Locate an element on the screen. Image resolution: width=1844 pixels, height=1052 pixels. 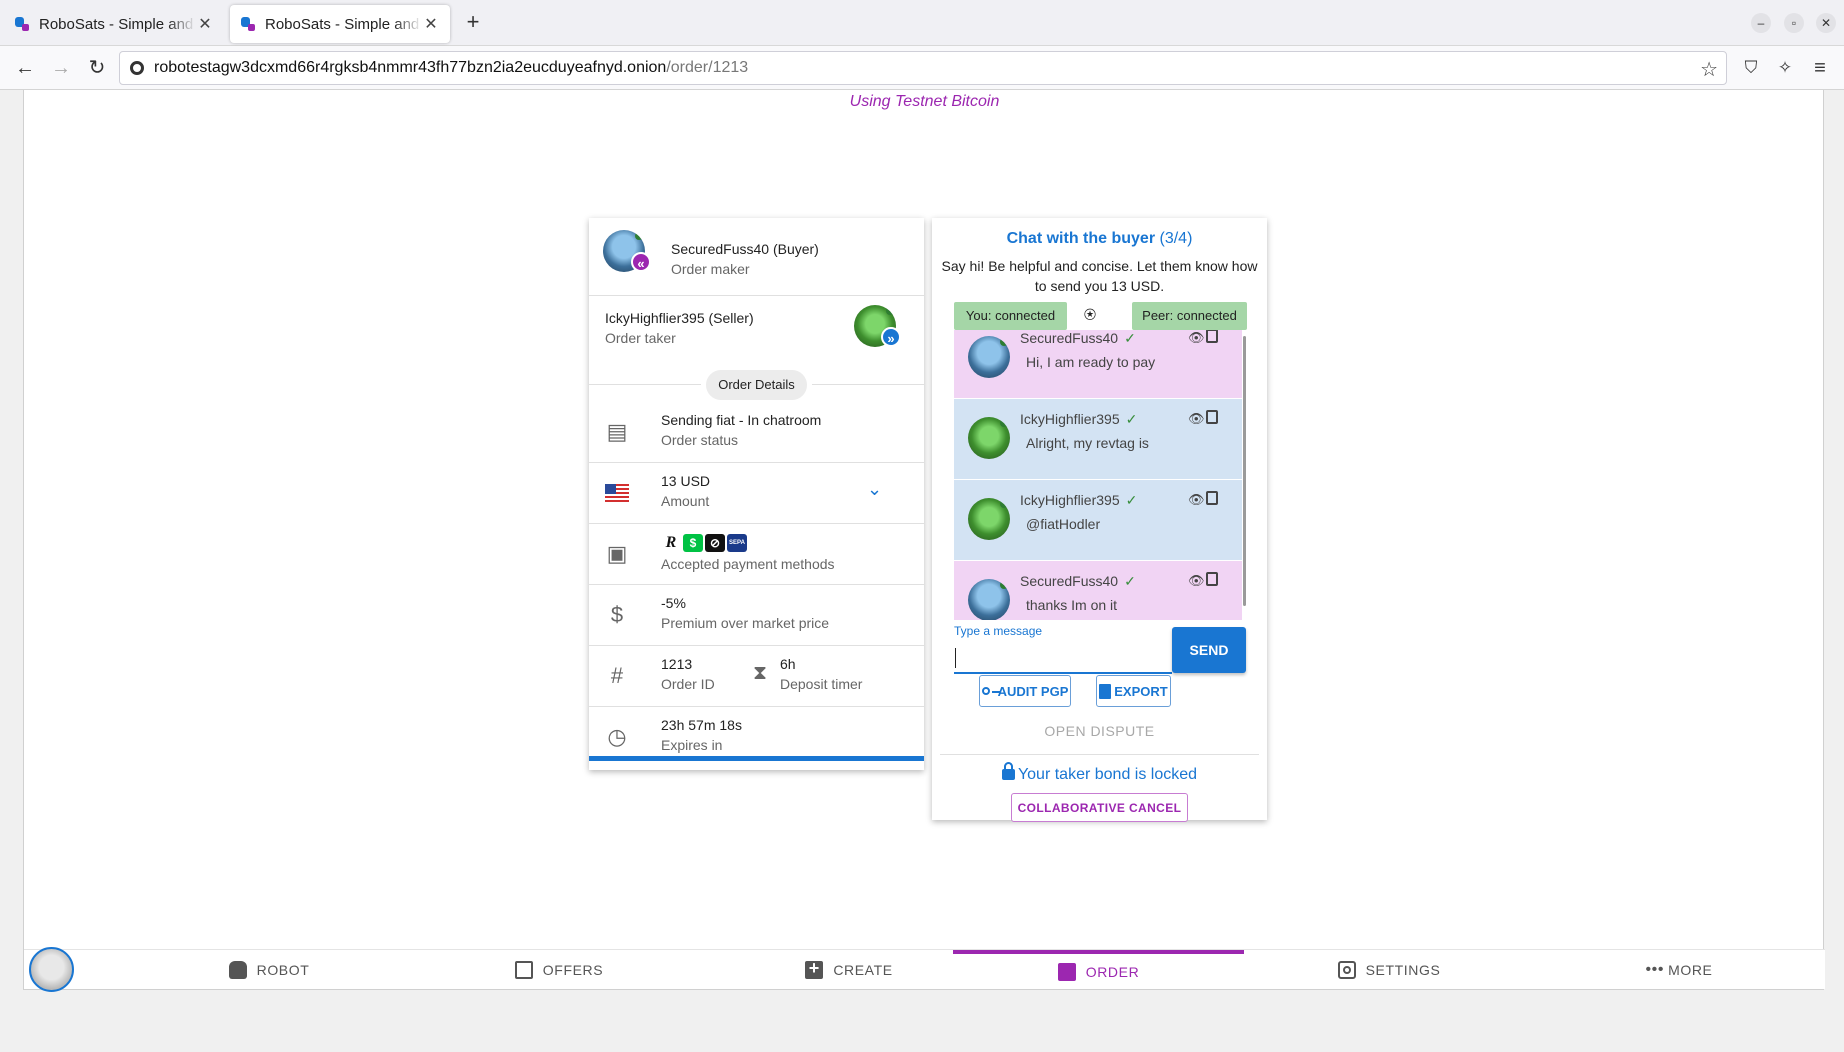
expiry-progress-bar is located at coordinates (756, 758).